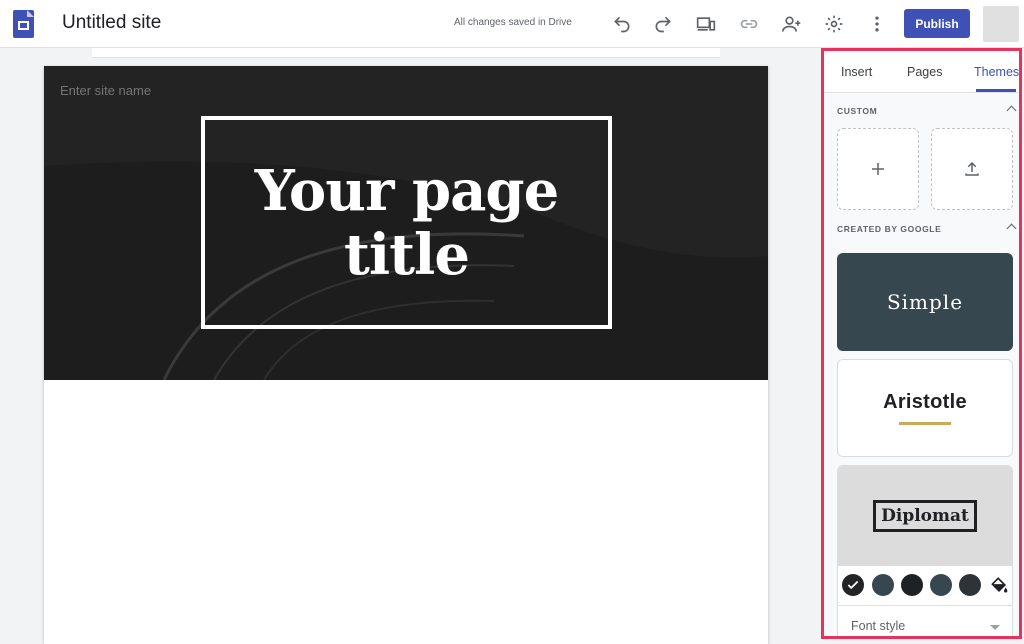  I want to click on theme-aristotle-label: Aristotle, so click(925, 402).